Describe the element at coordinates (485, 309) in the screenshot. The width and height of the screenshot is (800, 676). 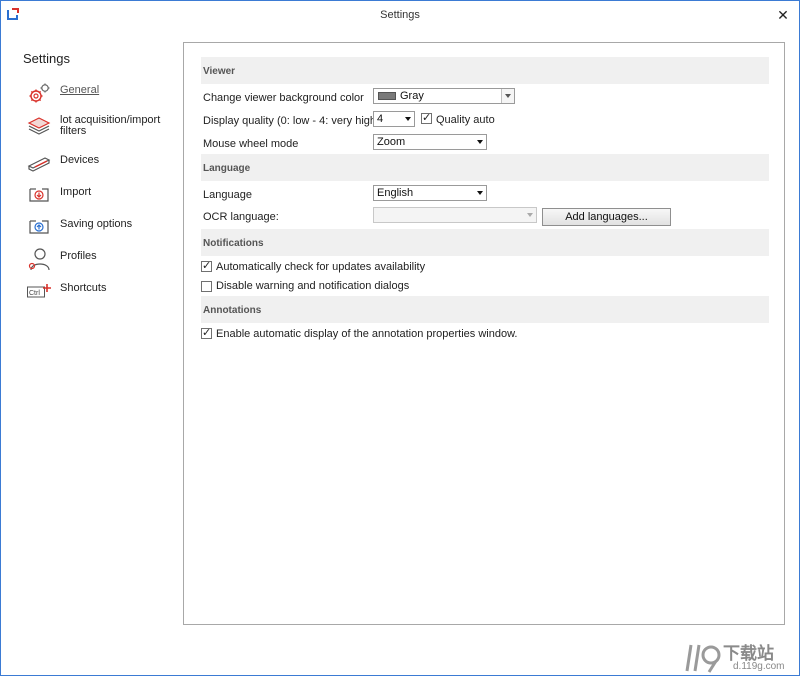
I see `section-annotations: Annotations` at that location.